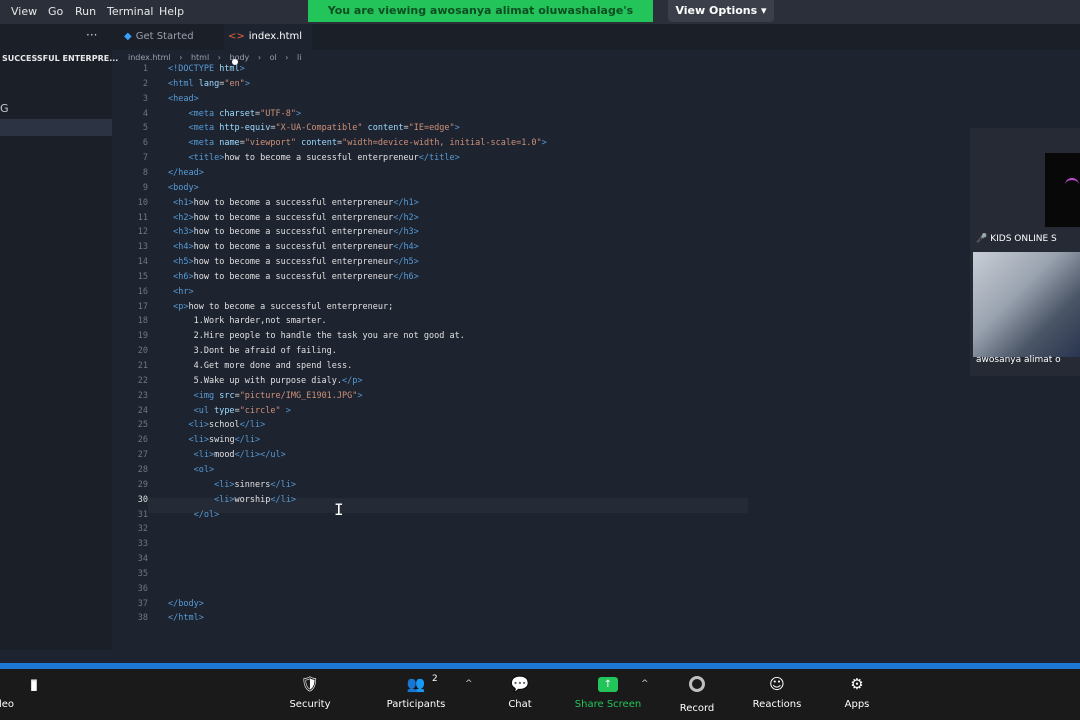  Describe the element at coordinates (1062, 190) in the screenshot. I see `participant-video-thumbnail` at that location.